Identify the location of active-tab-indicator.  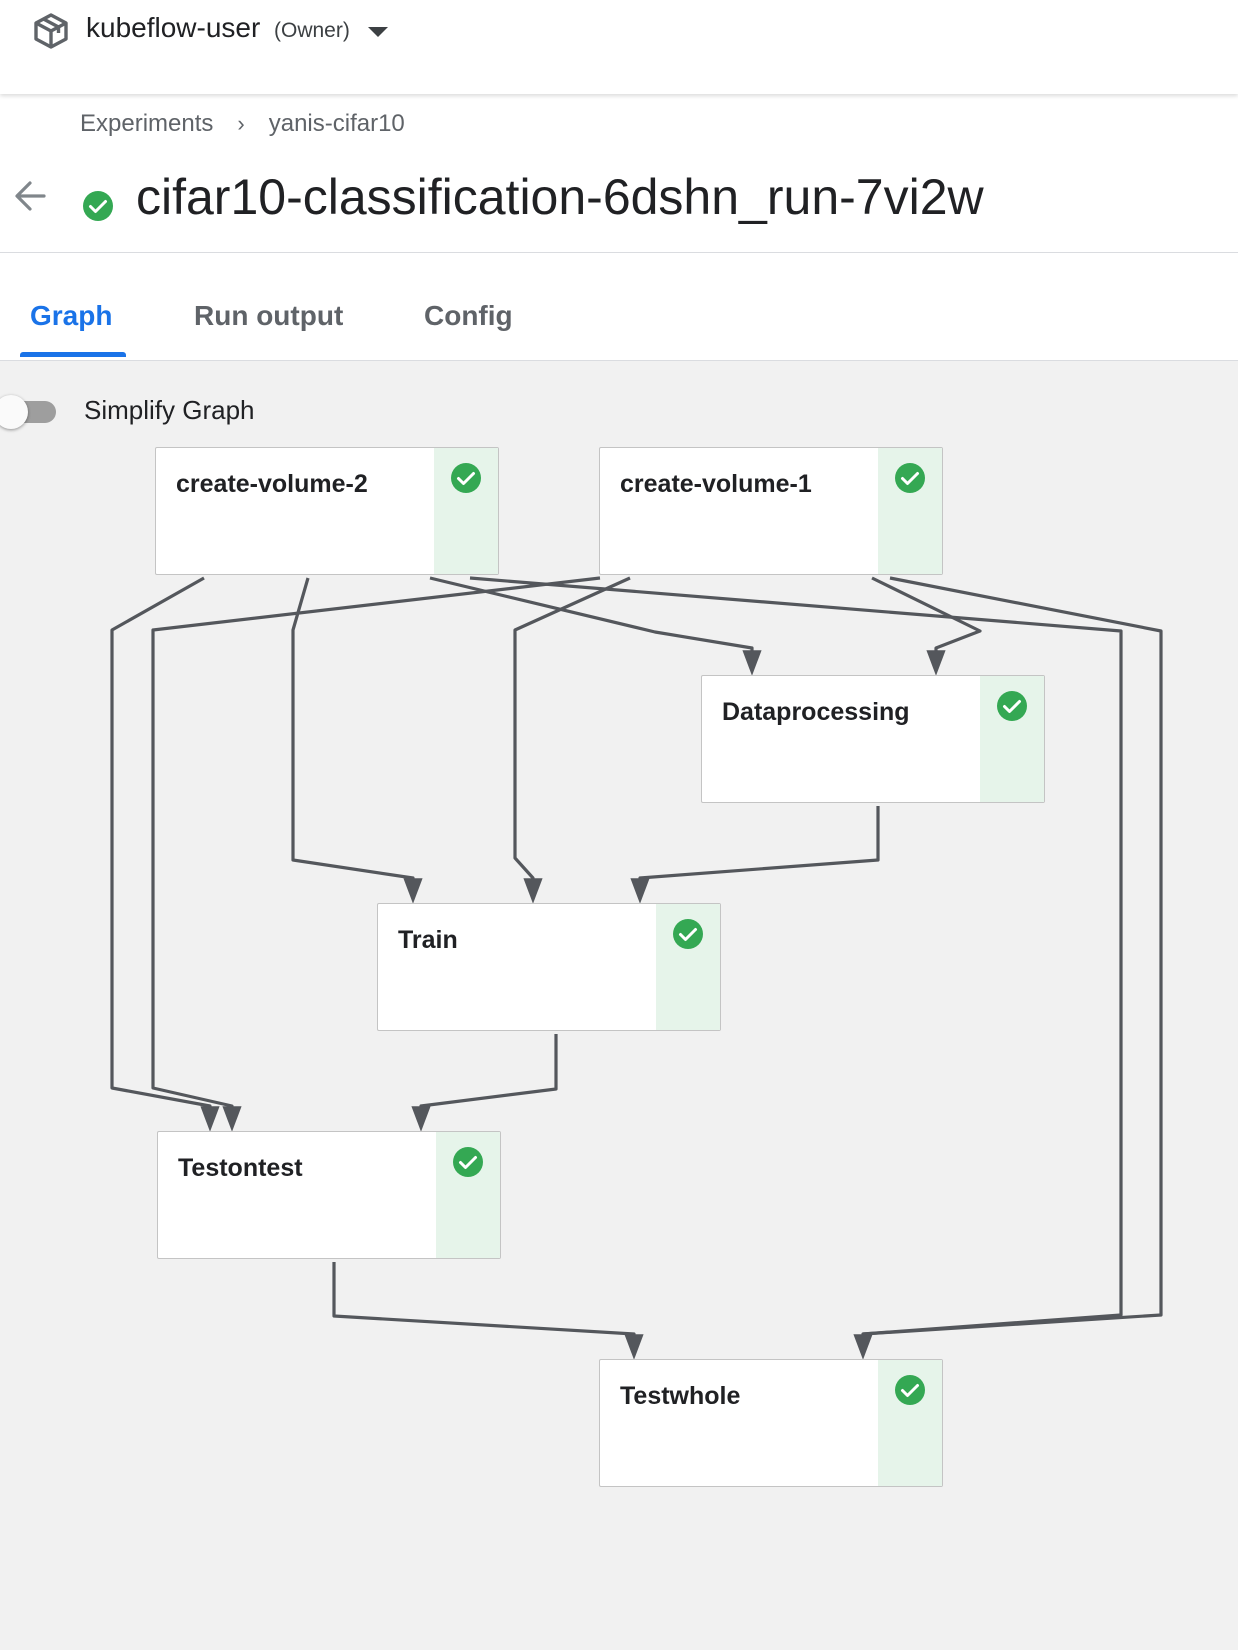
(73, 354).